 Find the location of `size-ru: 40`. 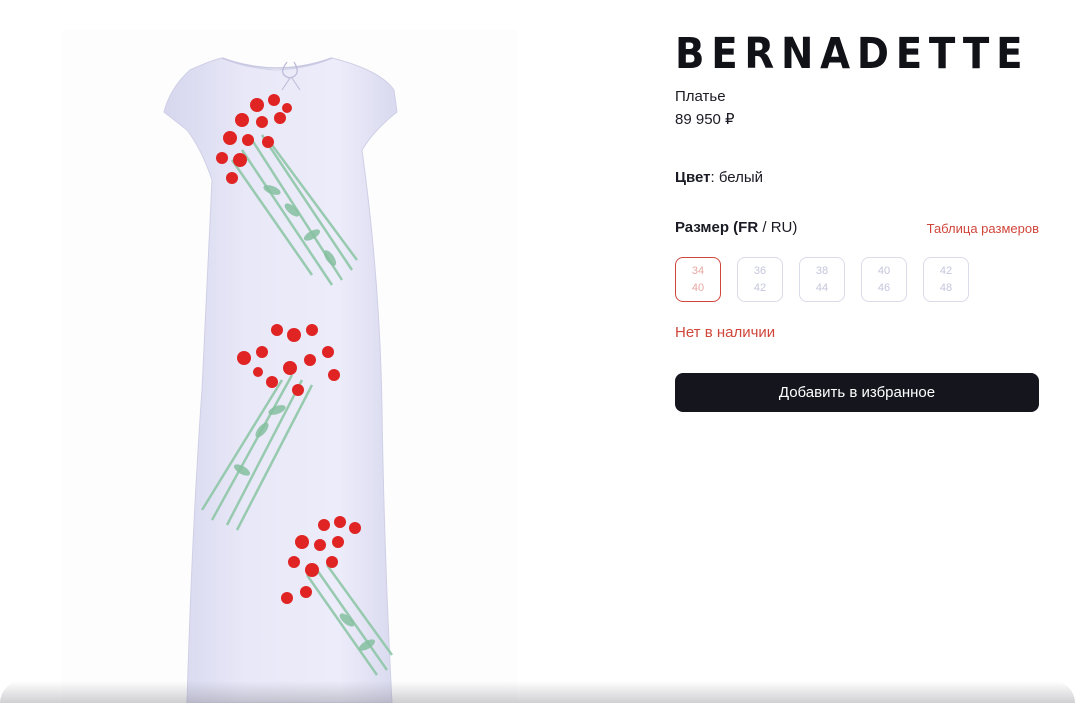

size-ru: 40 is located at coordinates (698, 287).